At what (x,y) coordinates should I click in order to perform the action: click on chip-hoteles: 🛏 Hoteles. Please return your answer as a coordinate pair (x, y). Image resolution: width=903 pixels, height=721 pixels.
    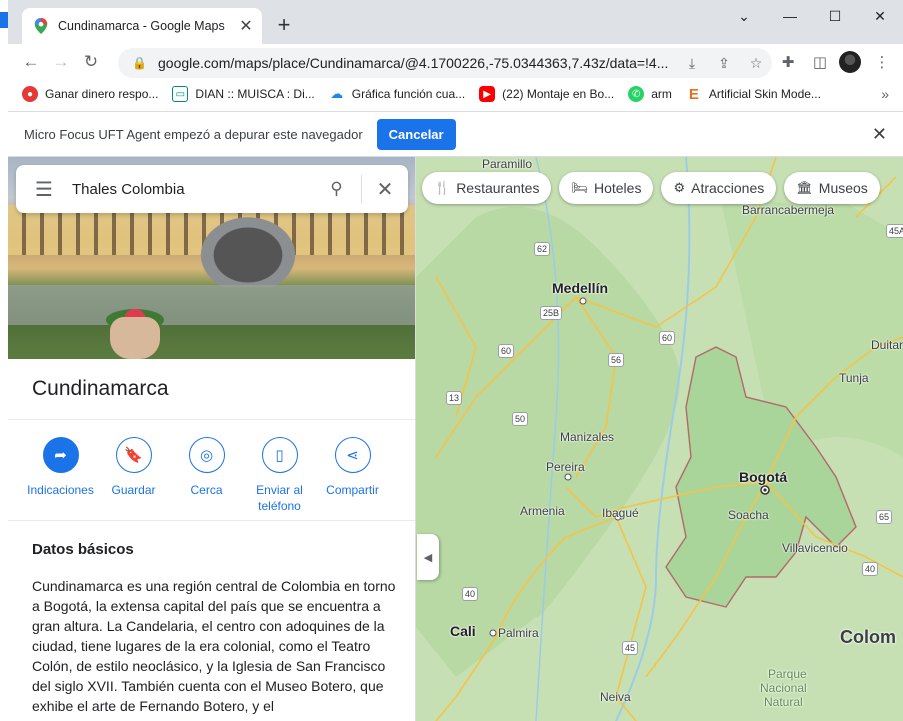
    Looking at the image, I should click on (606, 188).